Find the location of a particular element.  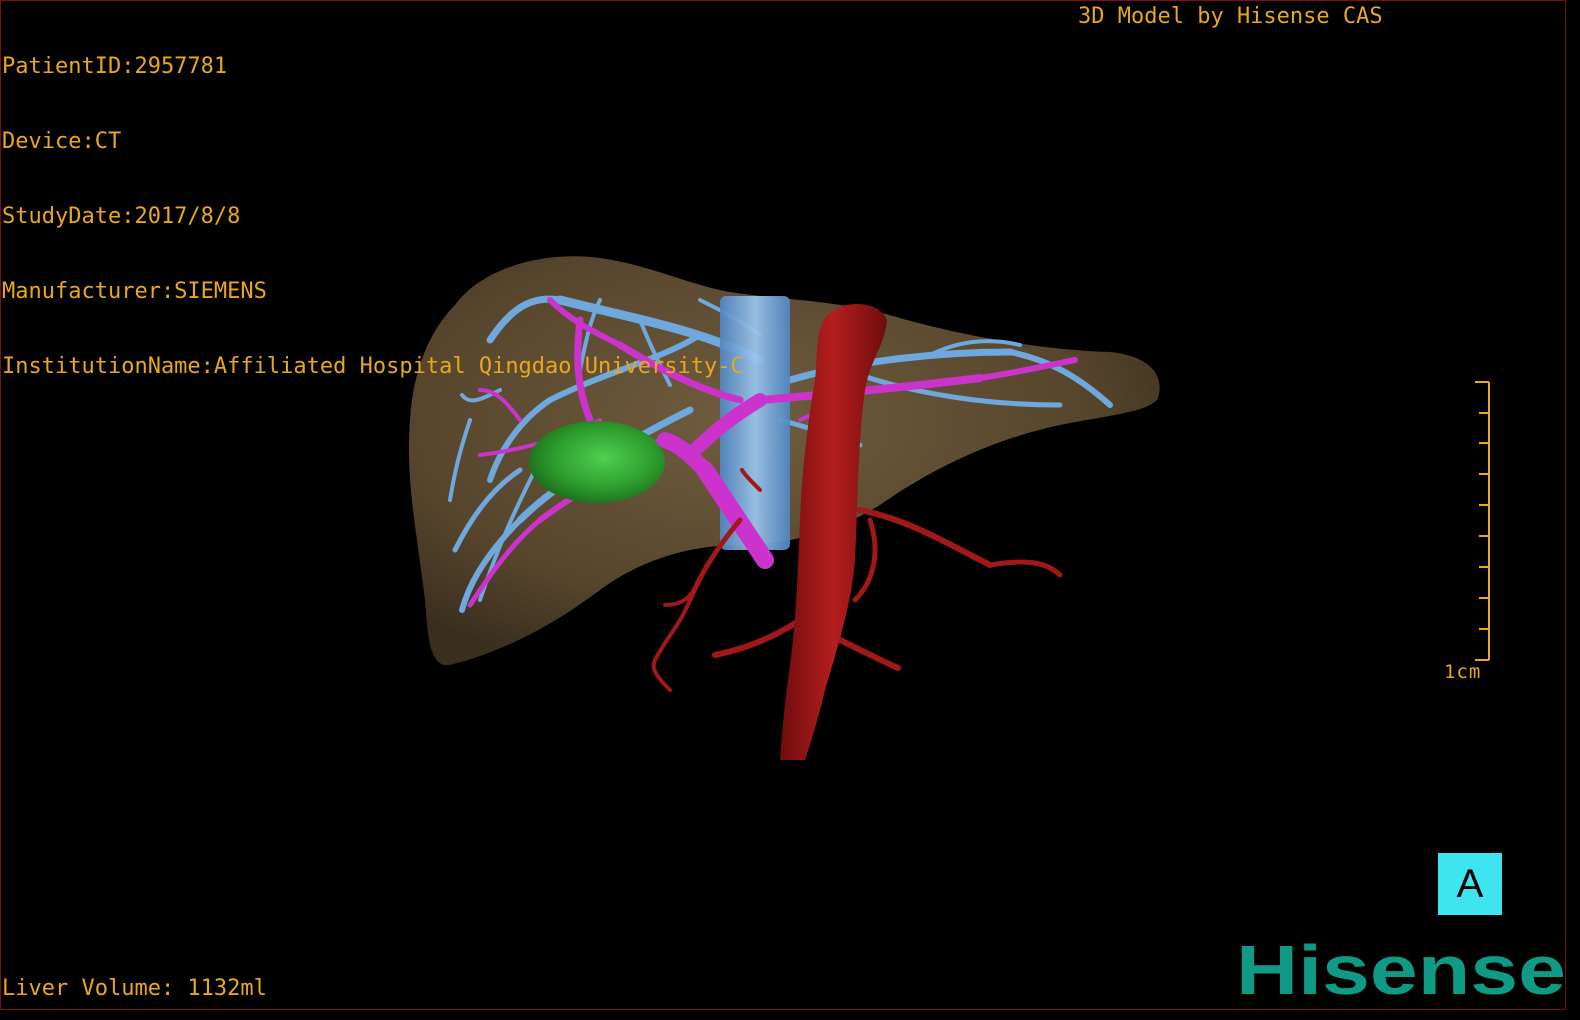

liver-lesion is located at coordinates (597, 462).